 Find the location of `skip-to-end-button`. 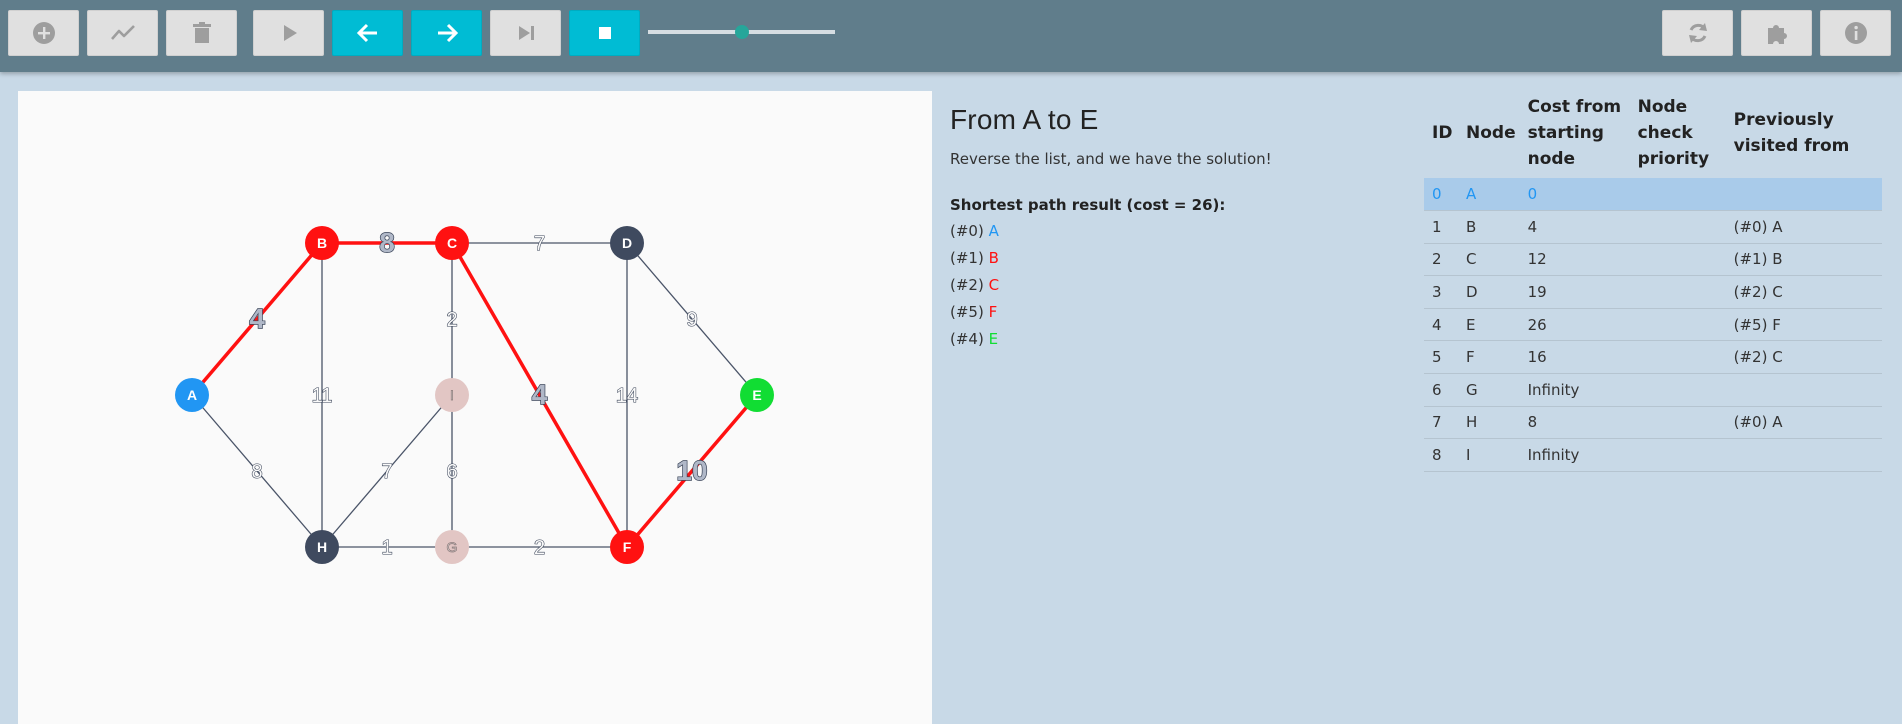

skip-to-end-button is located at coordinates (525, 33).